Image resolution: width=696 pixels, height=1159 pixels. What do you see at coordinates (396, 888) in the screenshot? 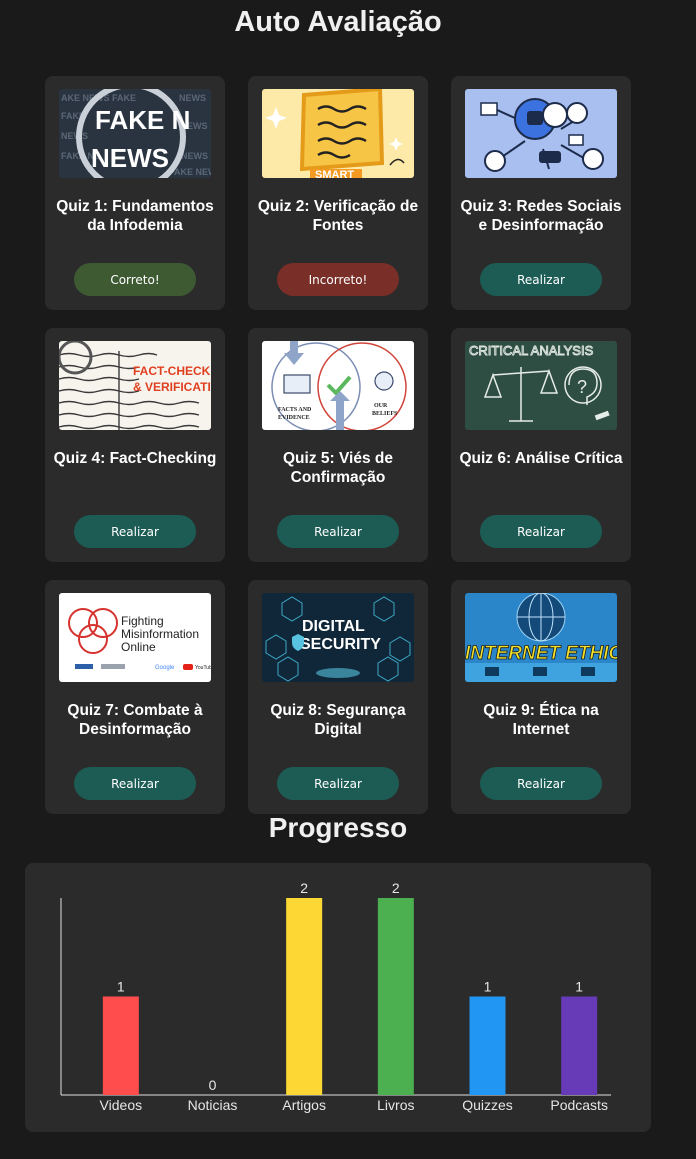
I see `chart-value-label-livros: 2` at bounding box center [396, 888].